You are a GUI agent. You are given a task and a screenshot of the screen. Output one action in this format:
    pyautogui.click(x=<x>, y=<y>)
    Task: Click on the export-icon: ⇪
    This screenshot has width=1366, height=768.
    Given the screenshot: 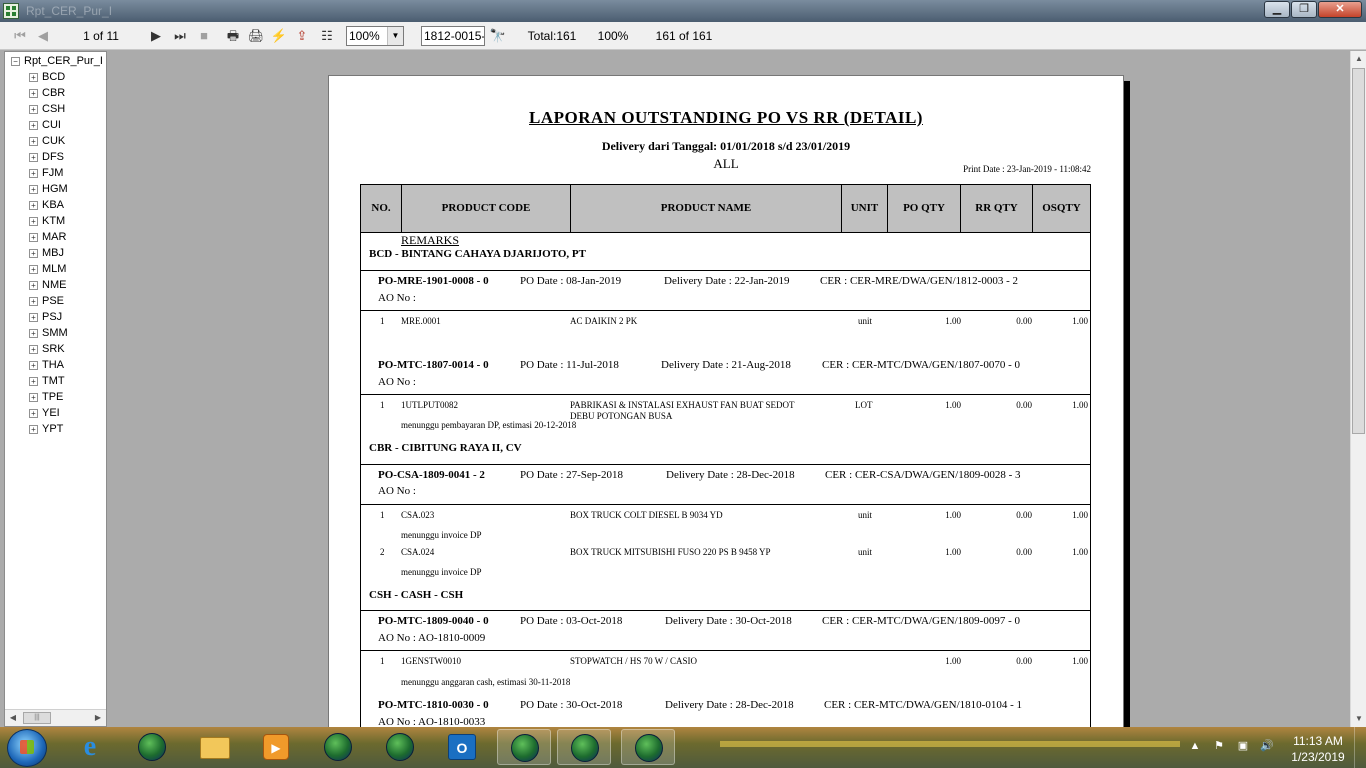 What is the action you would take?
    pyautogui.click(x=302, y=36)
    